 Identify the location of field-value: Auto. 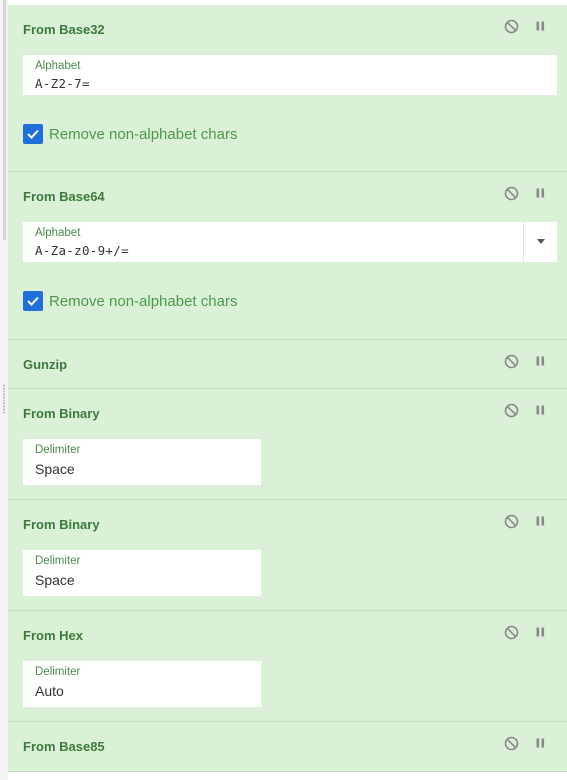
(49, 691).